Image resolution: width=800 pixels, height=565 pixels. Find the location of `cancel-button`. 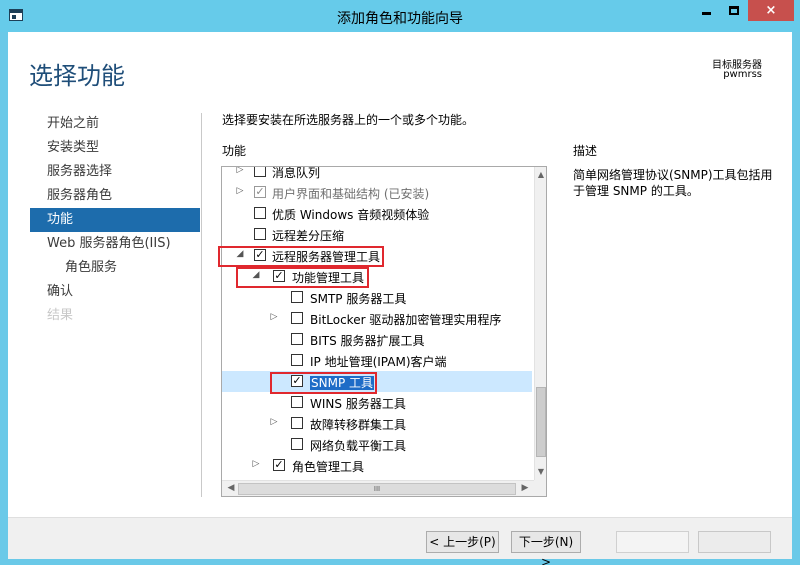

cancel-button is located at coordinates (734, 542).